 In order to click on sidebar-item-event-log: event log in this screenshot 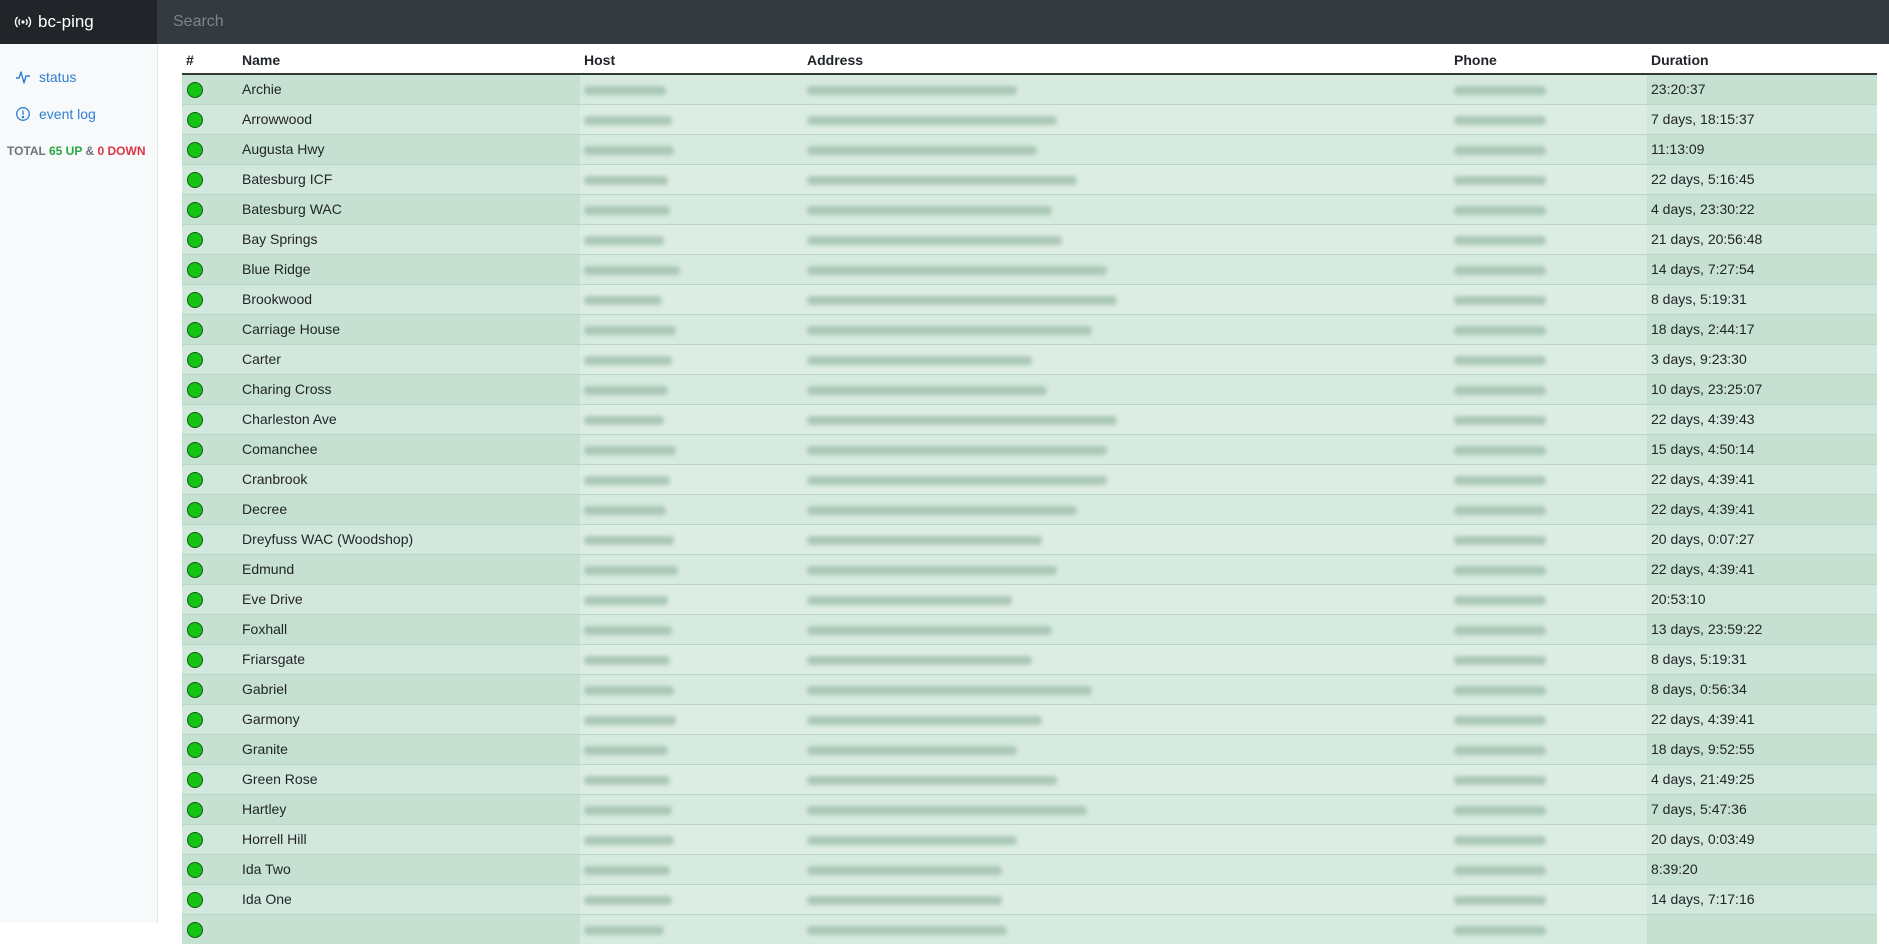, I will do `click(78, 113)`.